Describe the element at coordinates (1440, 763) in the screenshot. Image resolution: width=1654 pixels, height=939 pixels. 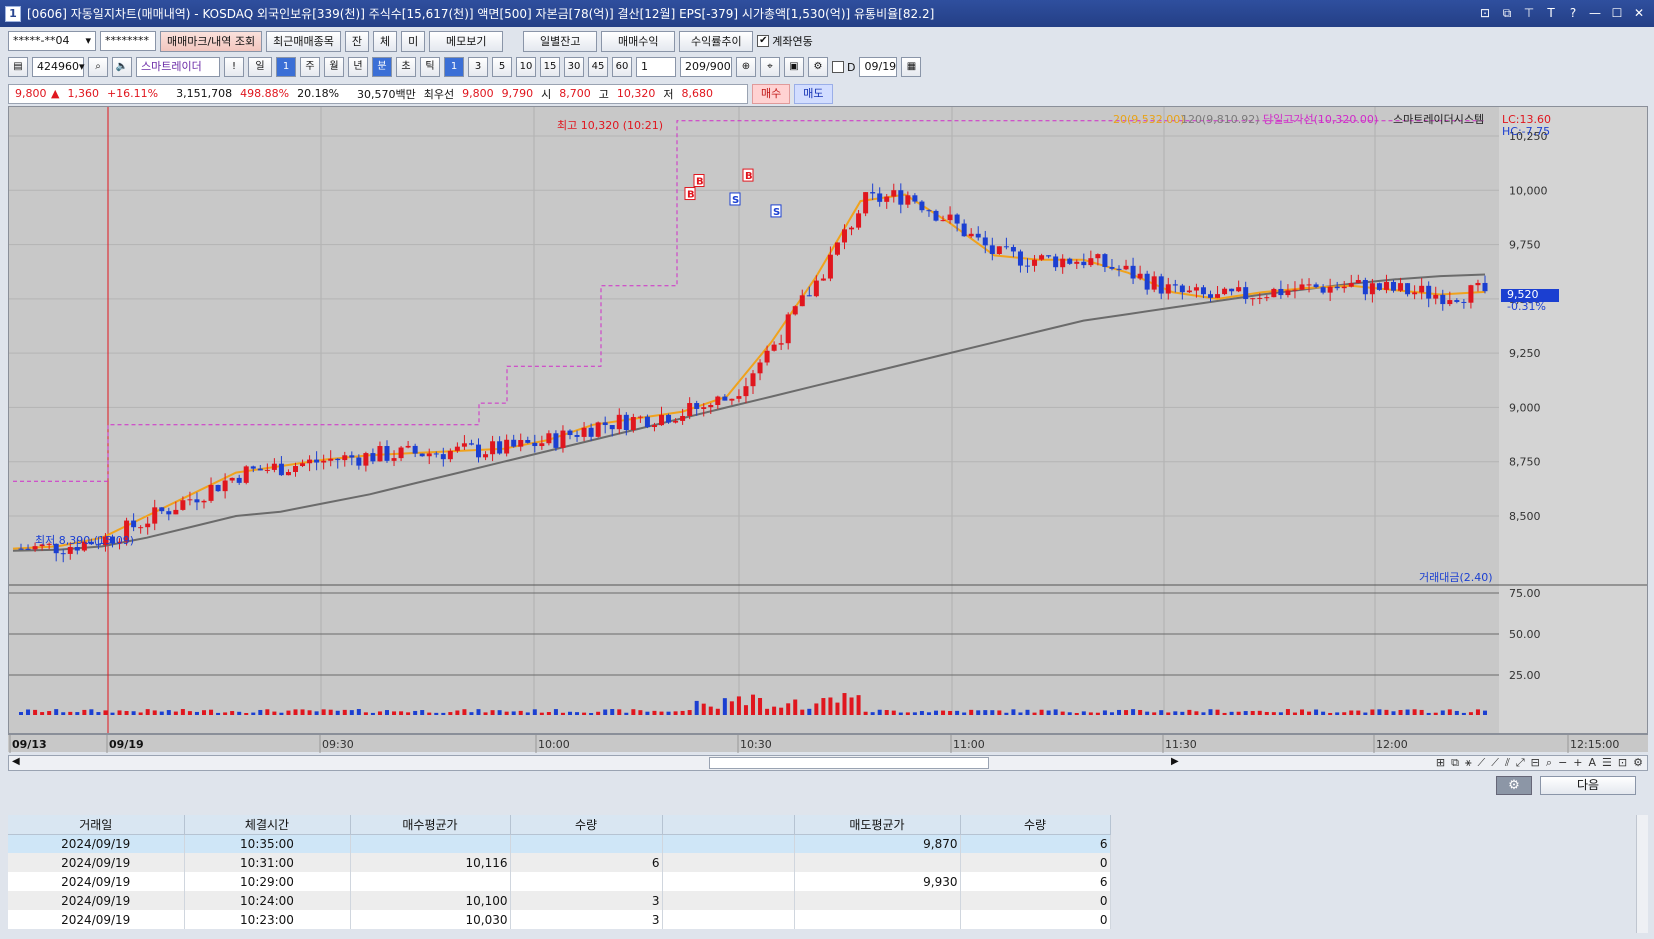
I see `chart-tool-icon: ⊞` at that location.